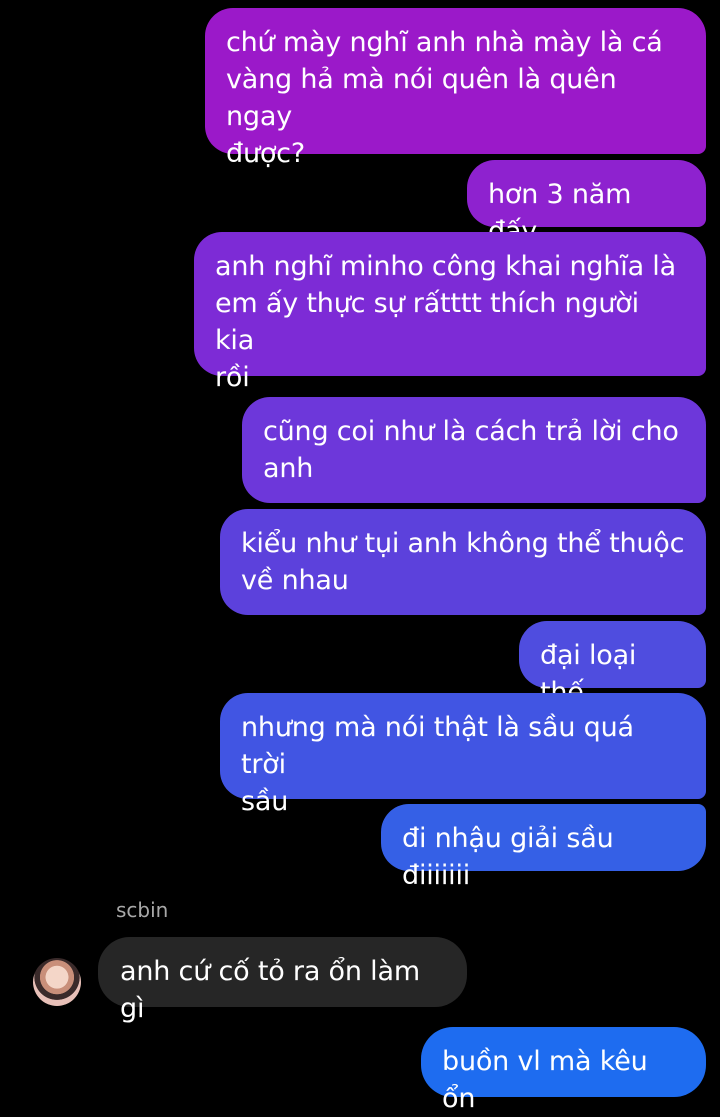 Image resolution: width=720 pixels, height=1117 pixels. I want to click on message-bubble-sent: cũng coi như là cách trả lời cho anh, so click(474, 450).